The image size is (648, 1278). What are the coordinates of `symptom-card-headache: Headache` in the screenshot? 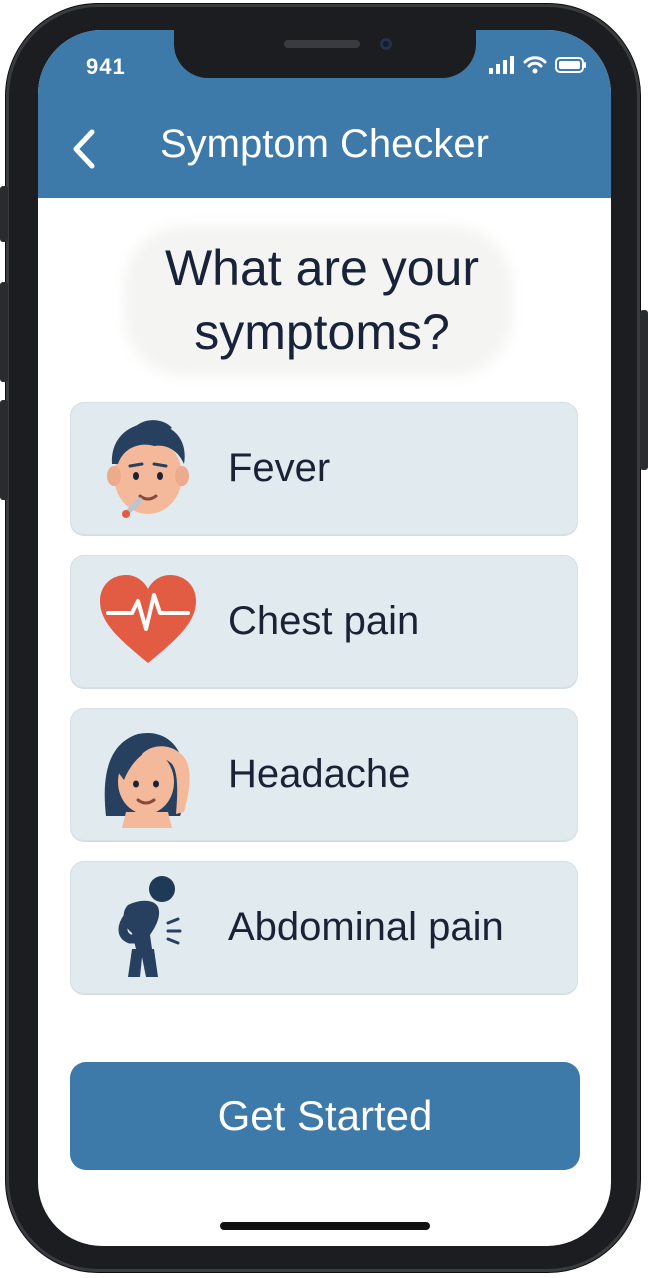 It's located at (324, 774).